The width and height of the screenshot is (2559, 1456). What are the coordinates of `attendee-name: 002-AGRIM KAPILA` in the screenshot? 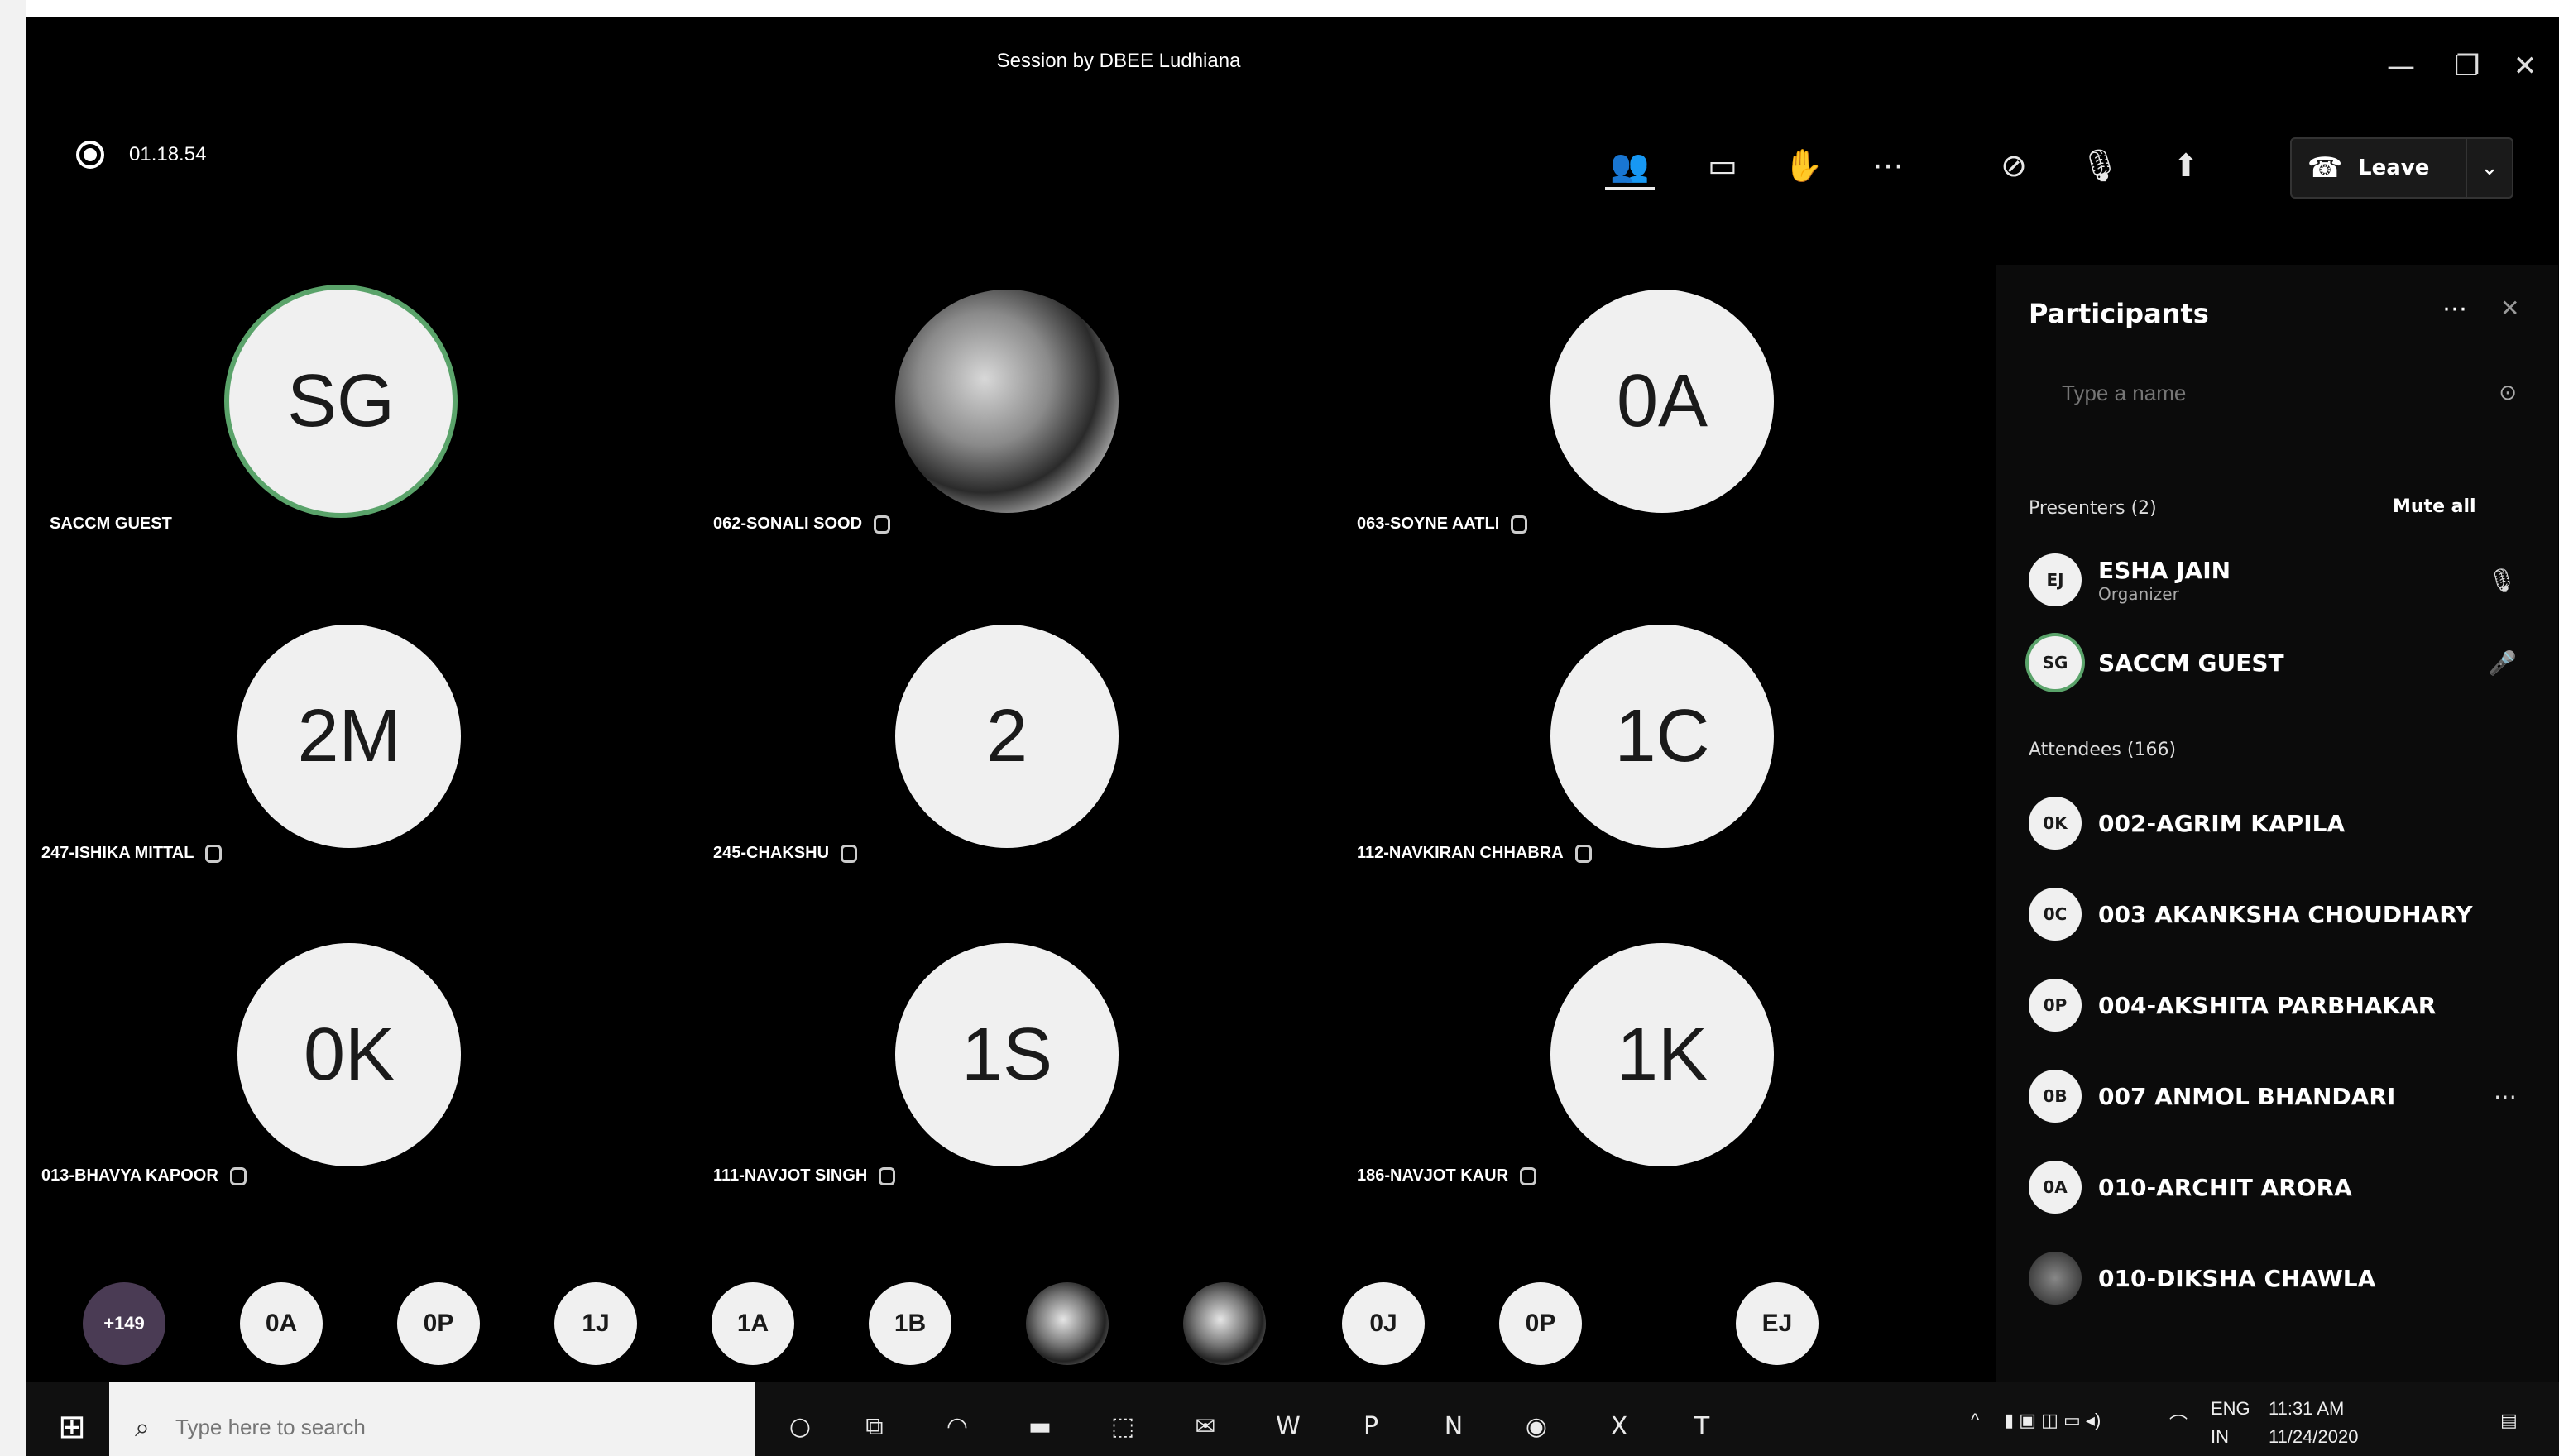 It's located at (2222, 823).